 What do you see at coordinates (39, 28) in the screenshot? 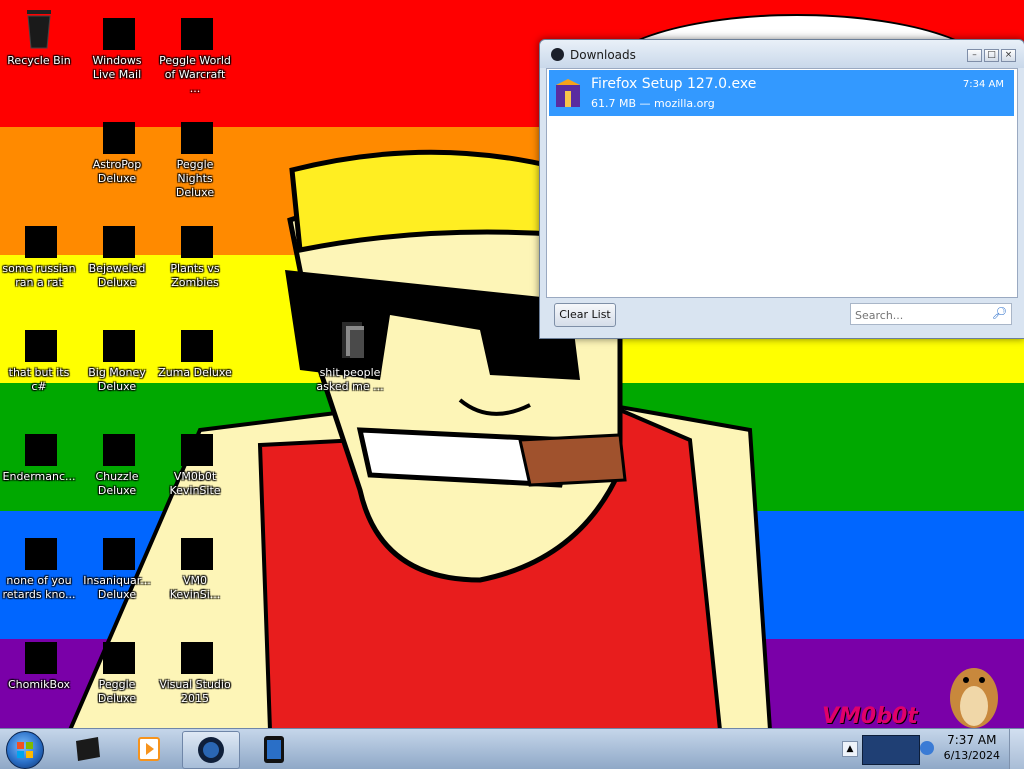
I see `recycle-bin-icon` at bounding box center [39, 28].